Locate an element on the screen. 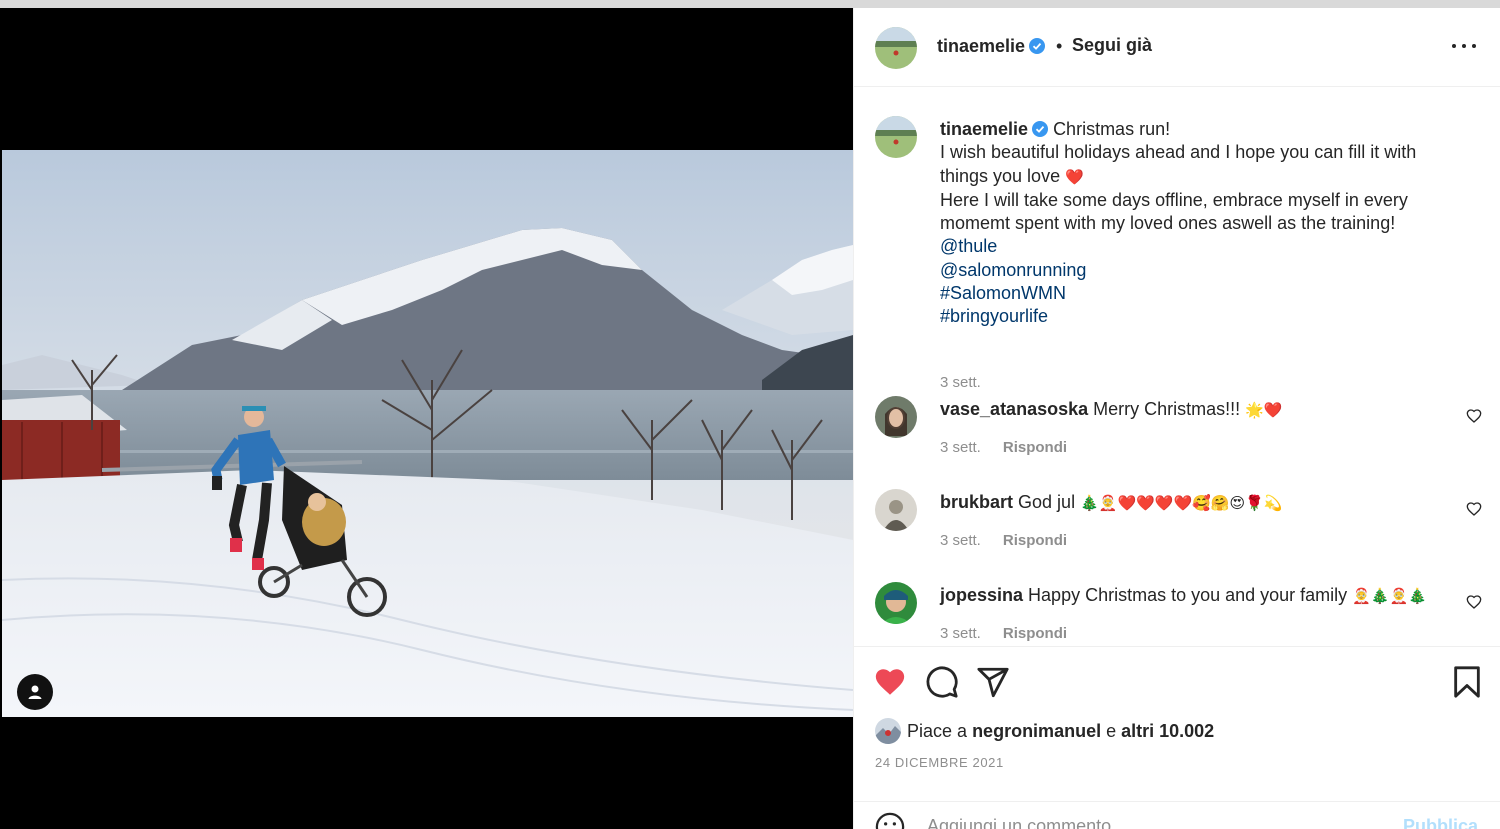  mention-link: @thule is located at coordinates (968, 246).